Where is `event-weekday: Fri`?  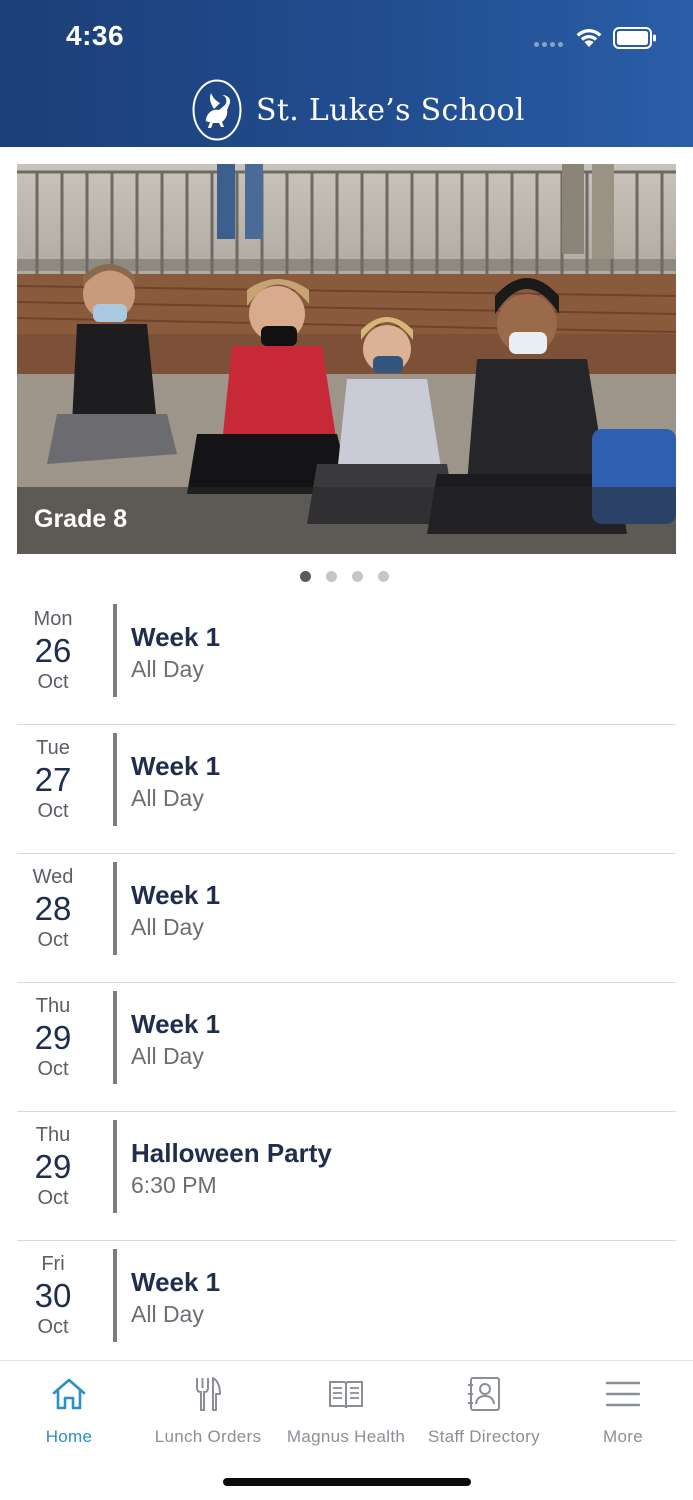 event-weekday: Fri is located at coordinates (53, 1264).